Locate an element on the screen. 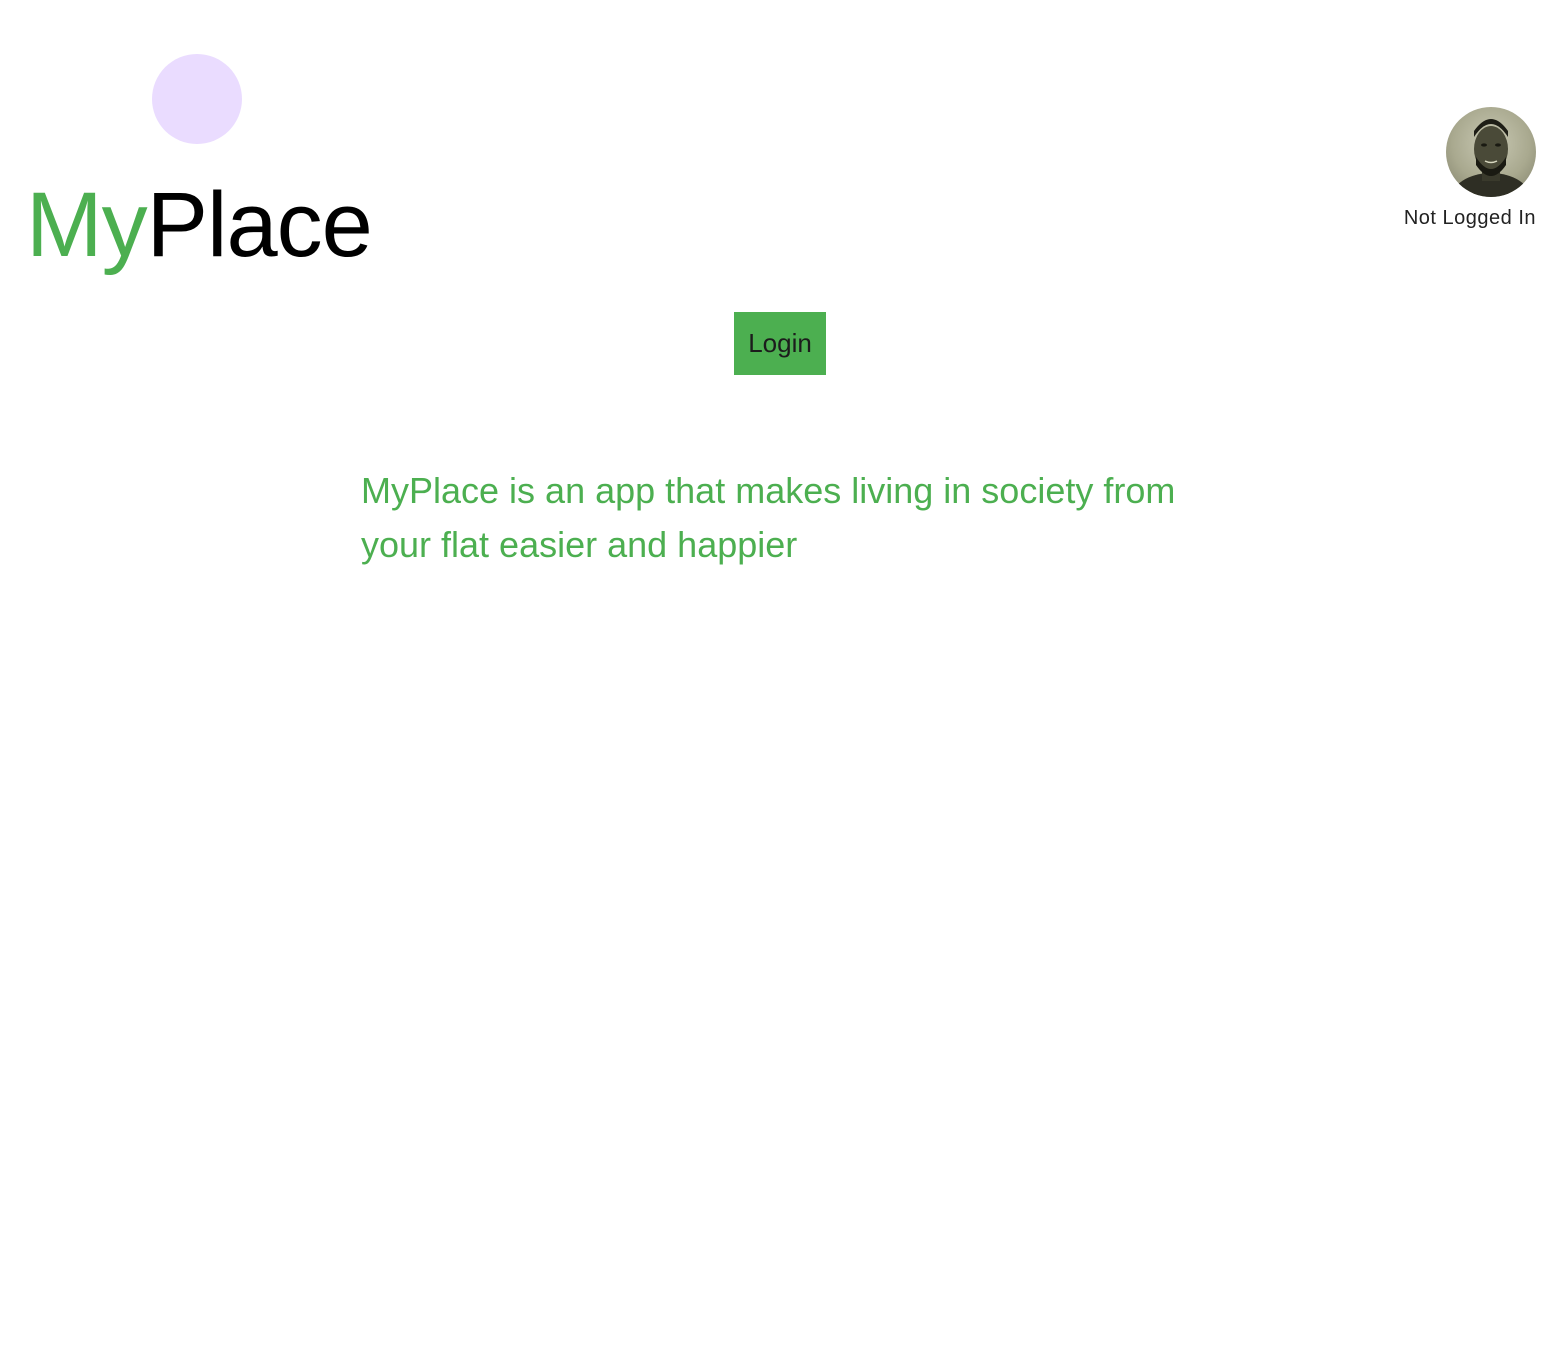  logo-place: Place is located at coordinates (259, 225).